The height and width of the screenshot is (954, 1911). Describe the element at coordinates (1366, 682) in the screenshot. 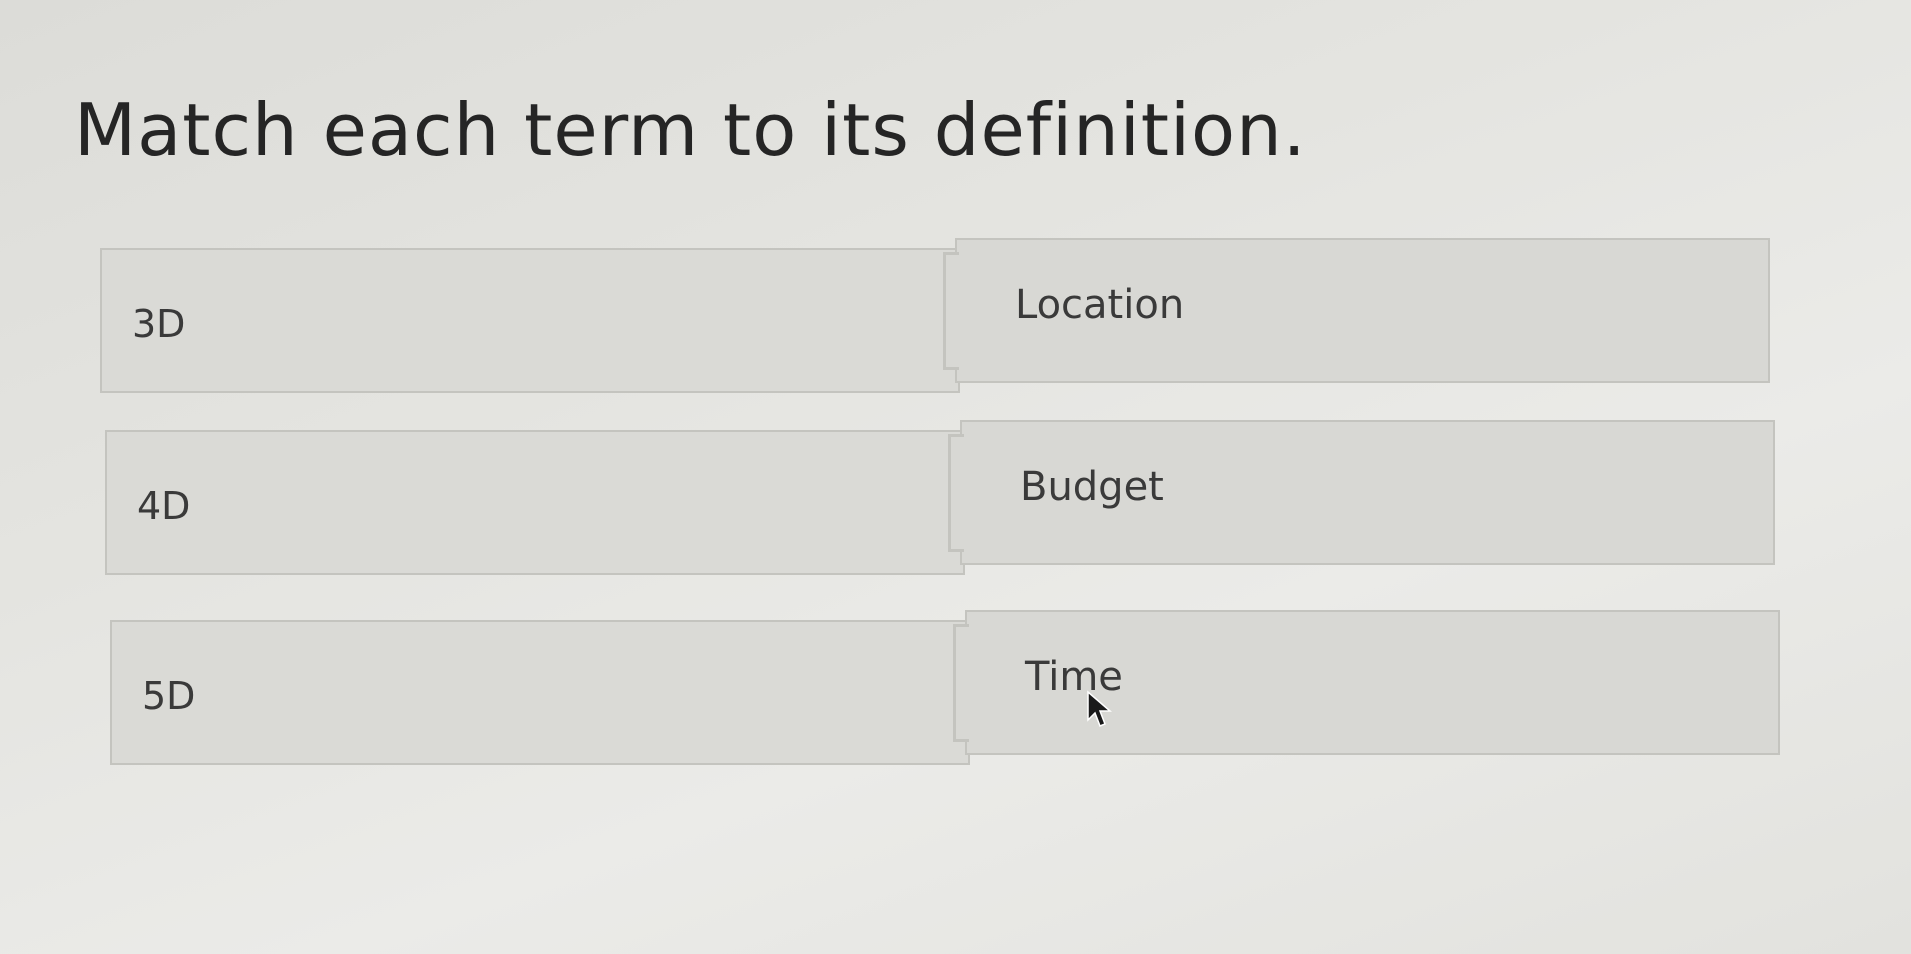

I see `definition-draggable: Time` at that location.